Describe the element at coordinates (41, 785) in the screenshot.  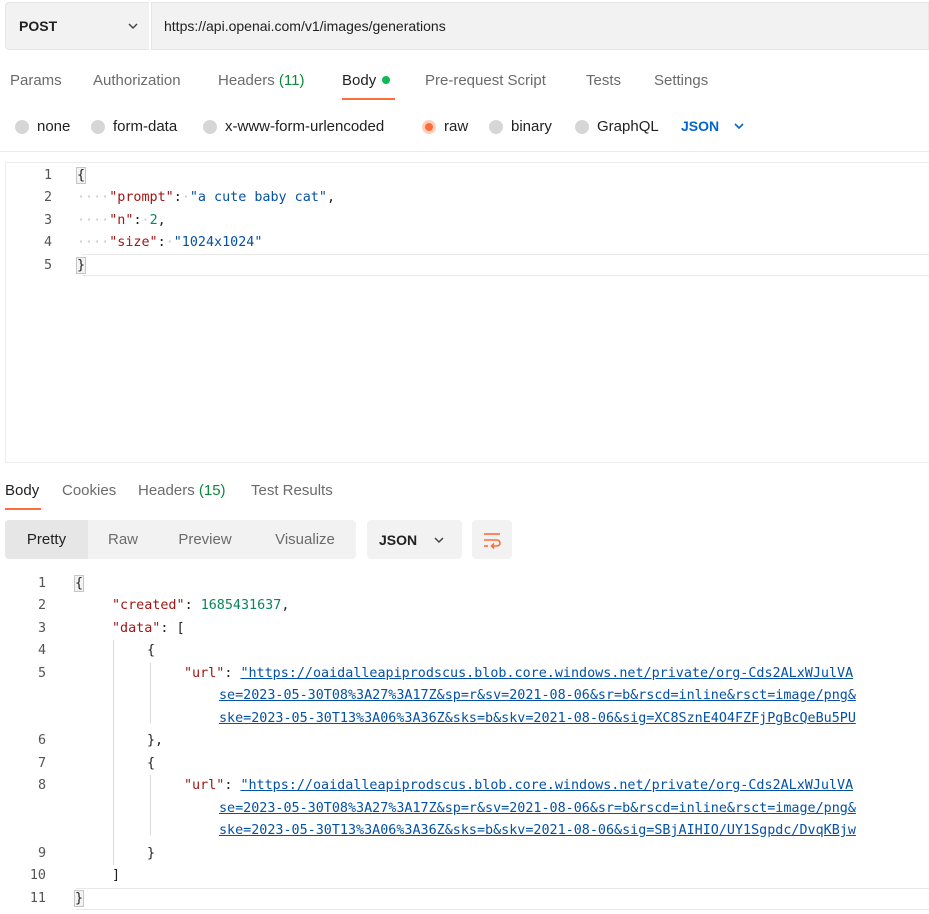
I see `line-number: 8` at that location.